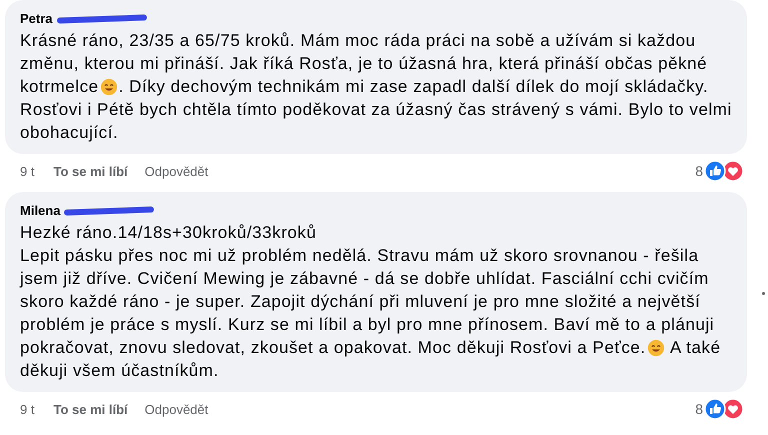  Describe the element at coordinates (333, 348) in the screenshot. I see `comment-text: pokračovat, znovu sledovat, zkoušet a opakovat. Moc děkuji Rosťovi a Peťce.` at that location.